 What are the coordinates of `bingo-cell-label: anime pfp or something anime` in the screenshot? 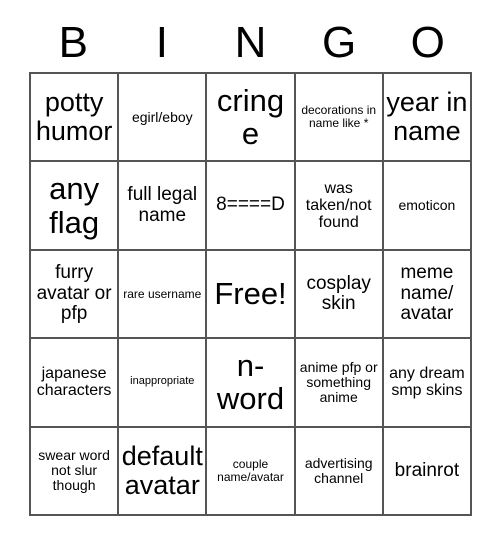 It's located at (338, 381).